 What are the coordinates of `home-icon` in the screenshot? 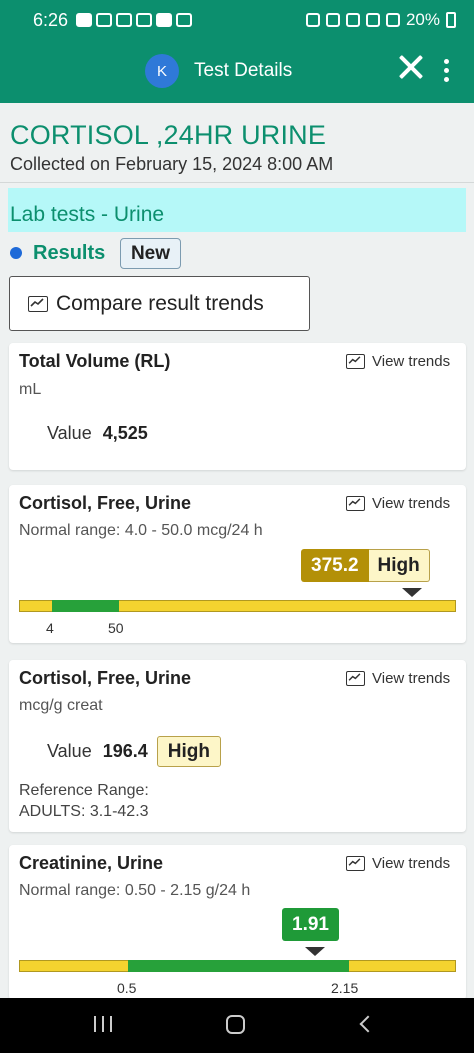 It's located at (235, 1024).